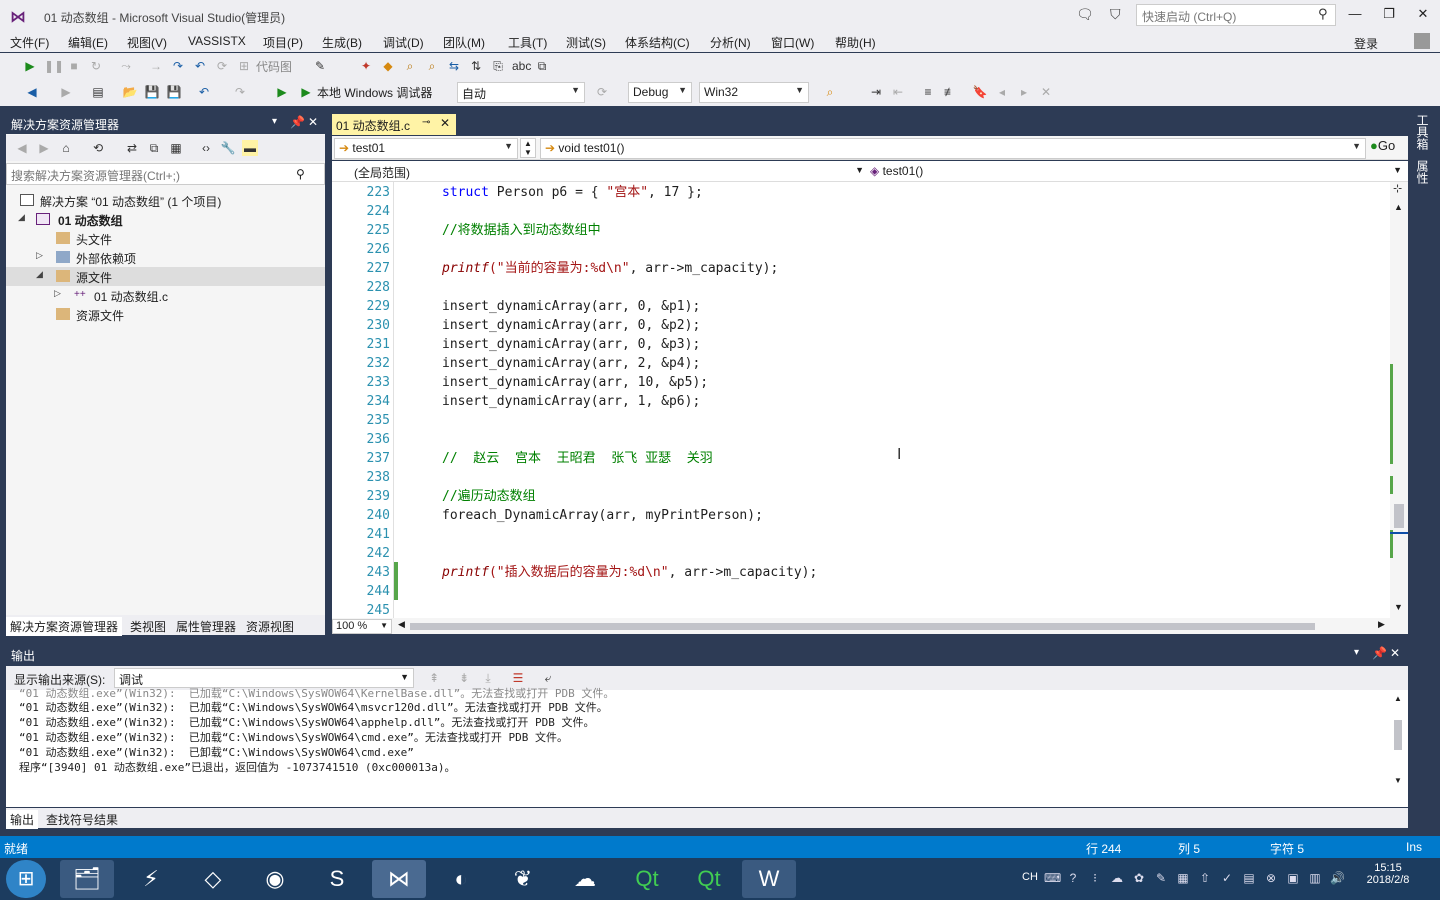 Image resolution: width=1440 pixels, height=900 pixels. What do you see at coordinates (461, 879) in the screenshot?
I see `app-taskbar-icon: ◐` at bounding box center [461, 879].